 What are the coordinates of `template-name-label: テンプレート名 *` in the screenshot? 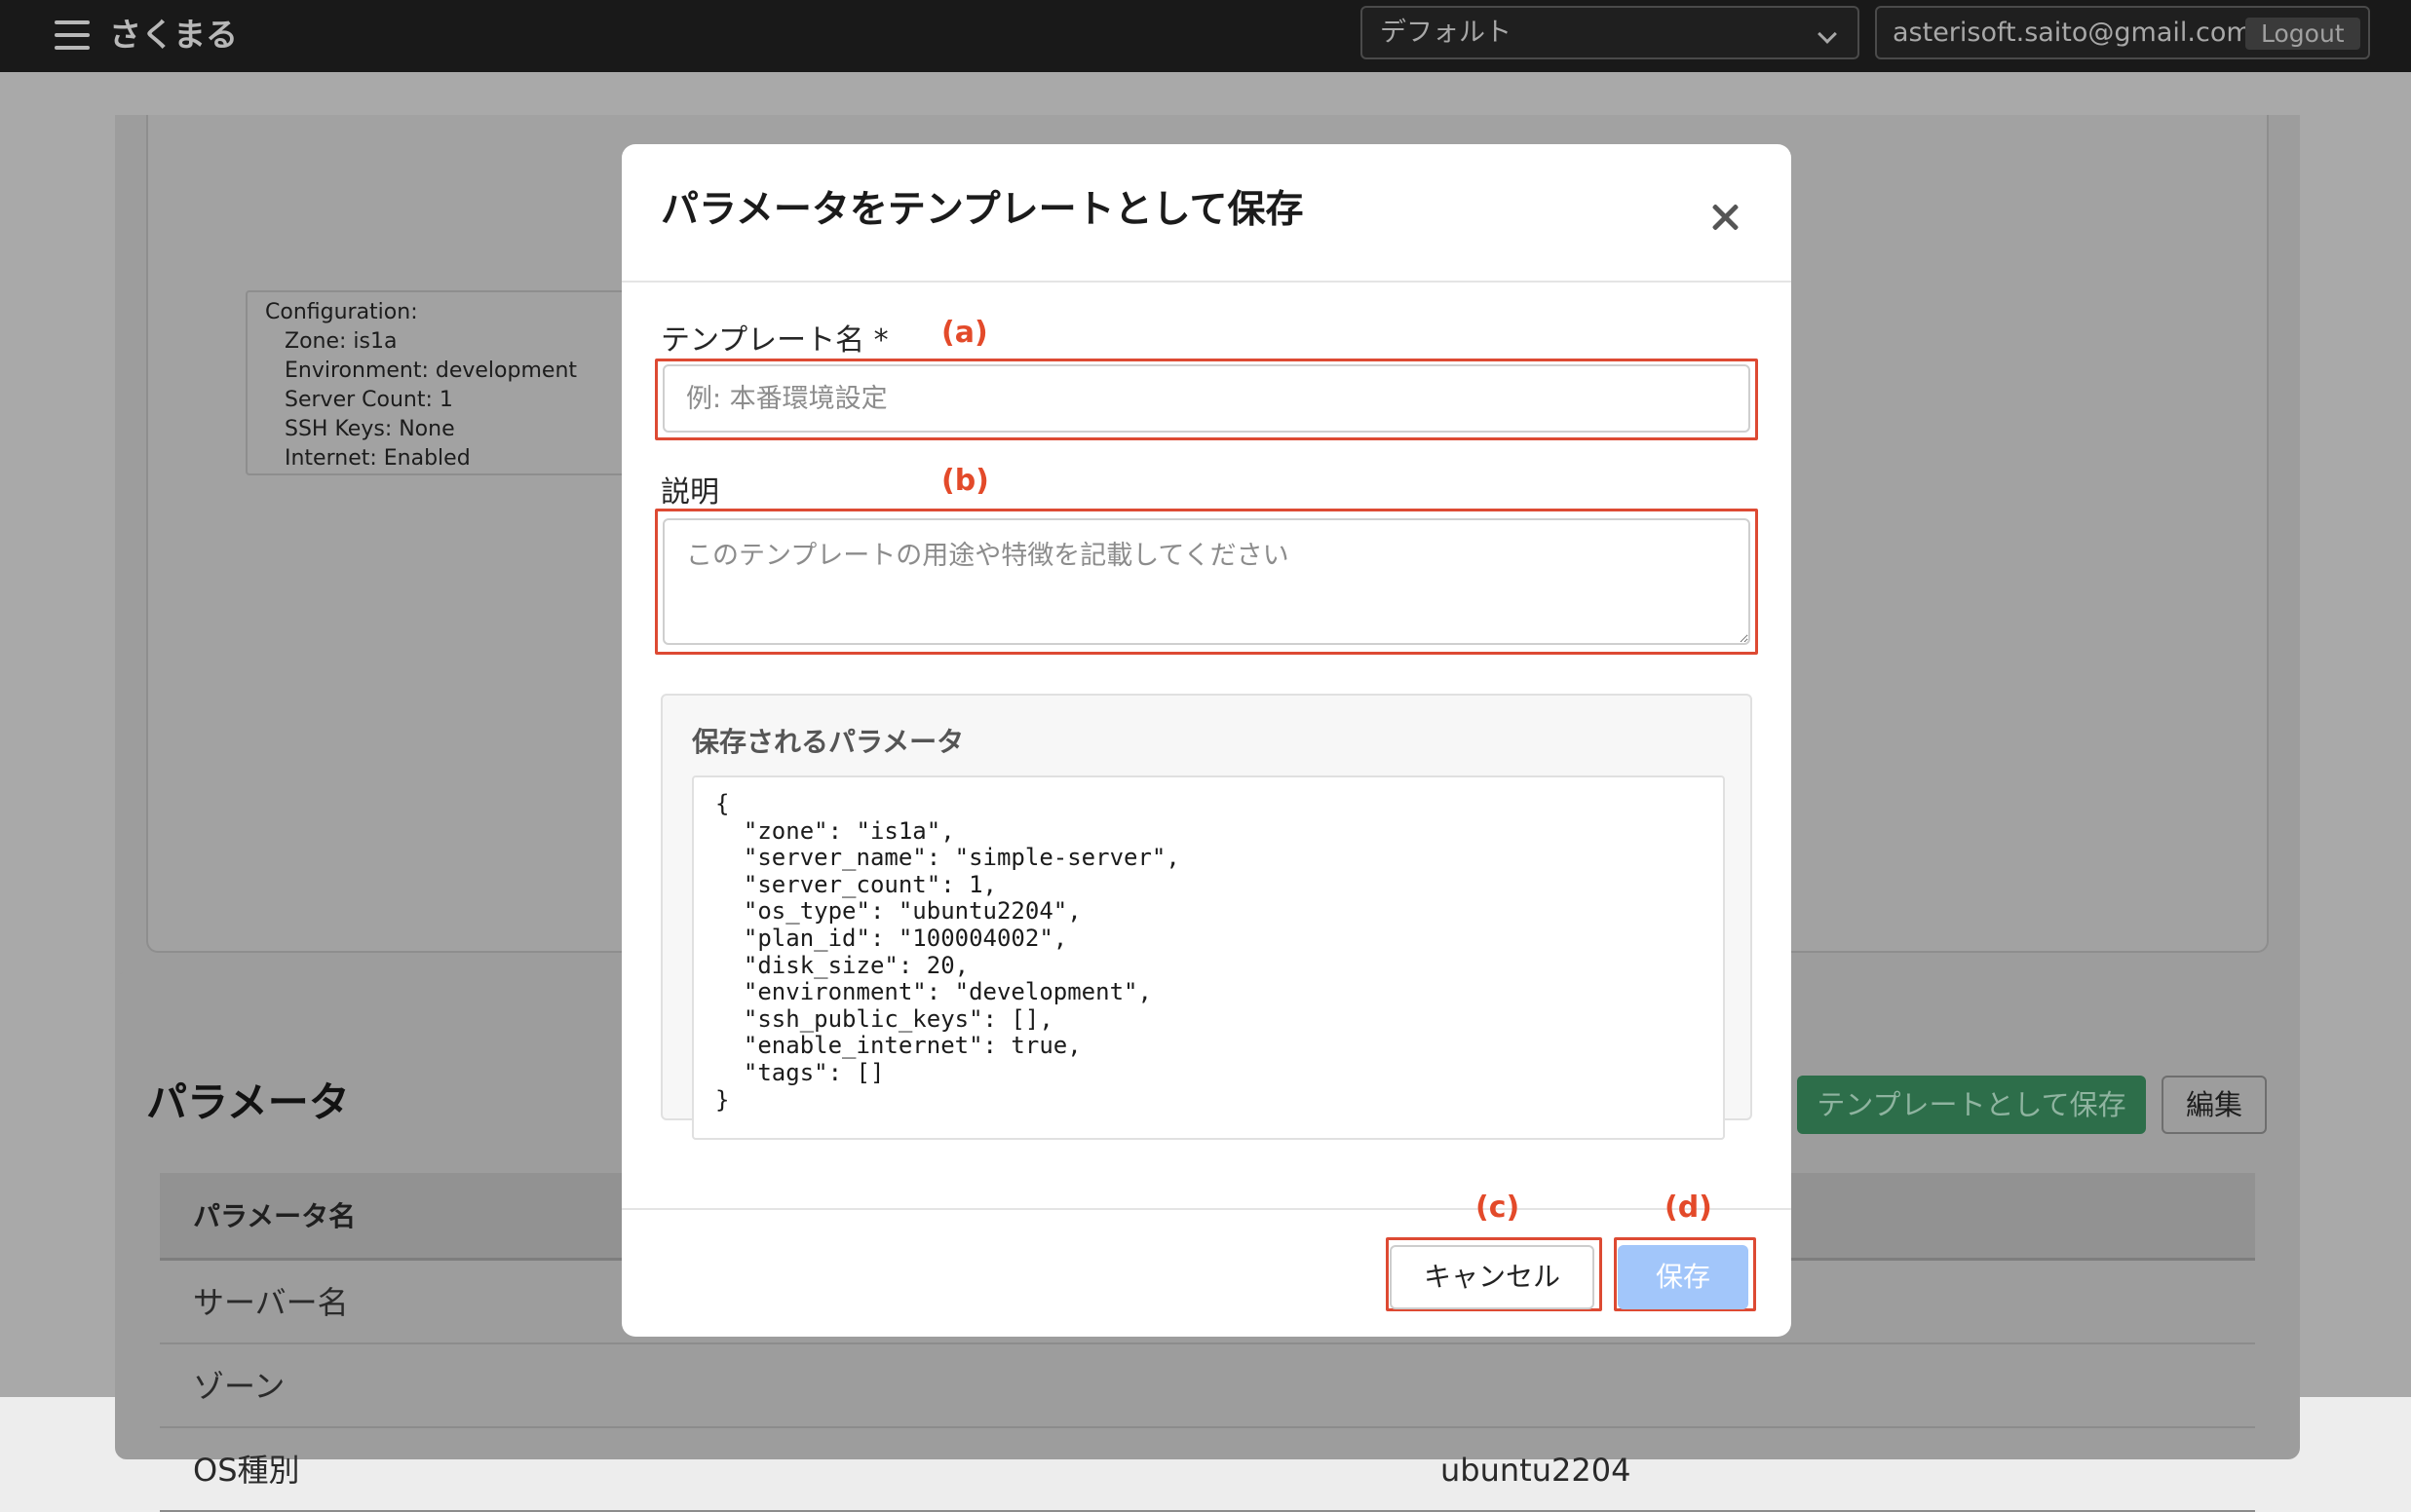 It's located at (775, 340).